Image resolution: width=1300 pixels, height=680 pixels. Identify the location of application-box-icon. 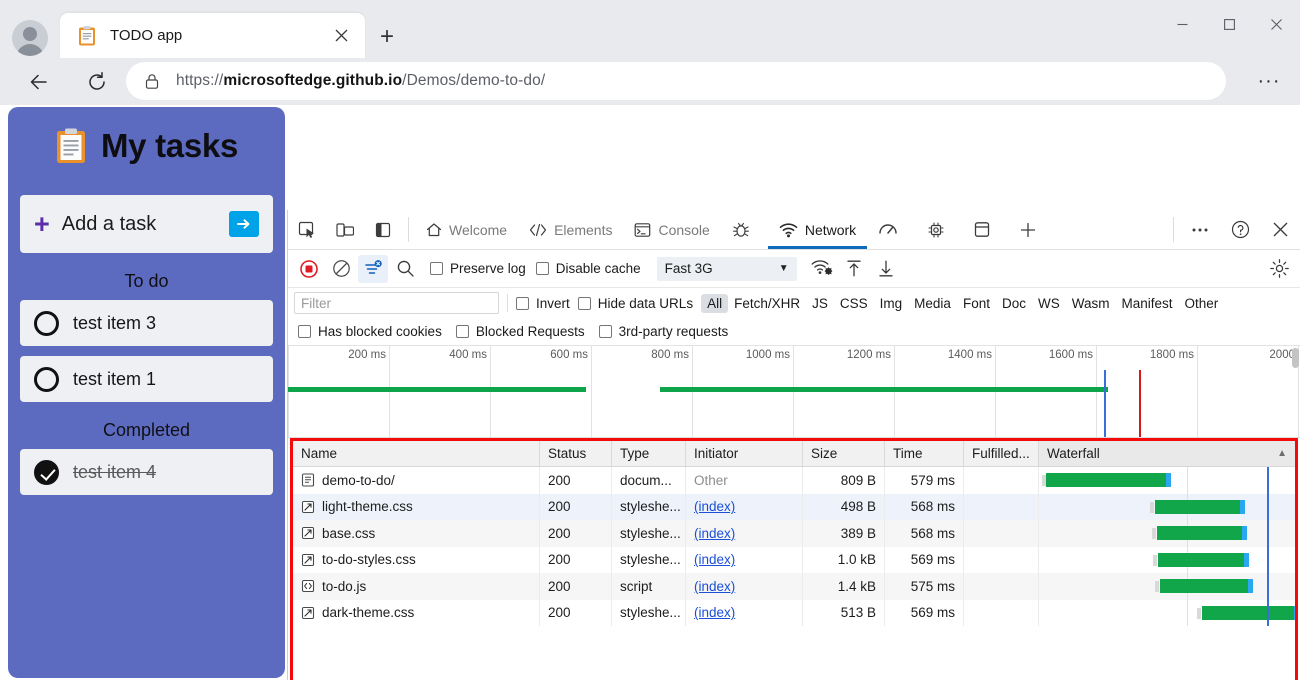
(982, 229).